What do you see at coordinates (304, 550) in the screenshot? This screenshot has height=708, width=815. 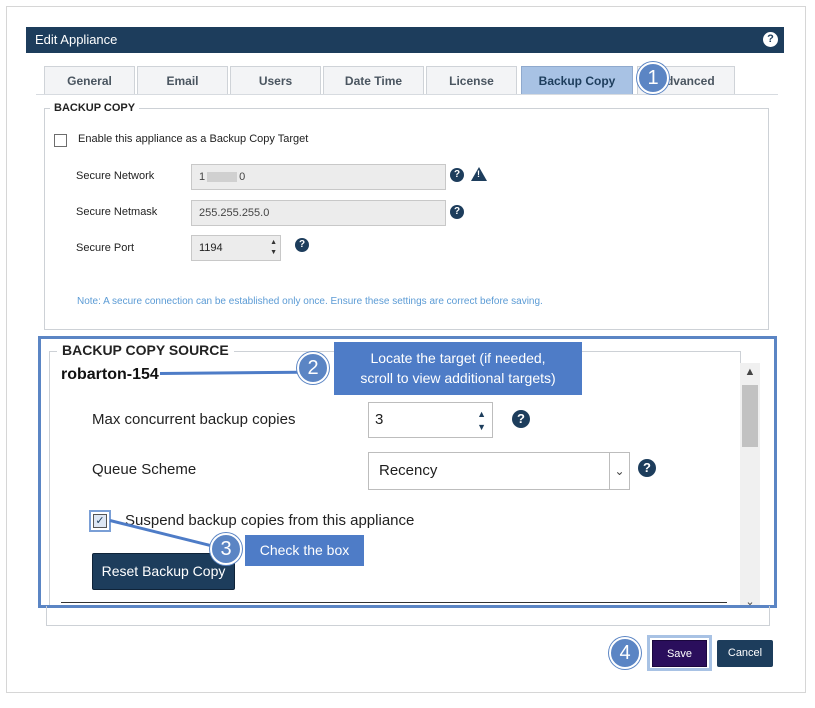 I see `step-3-callout: Check the box` at bounding box center [304, 550].